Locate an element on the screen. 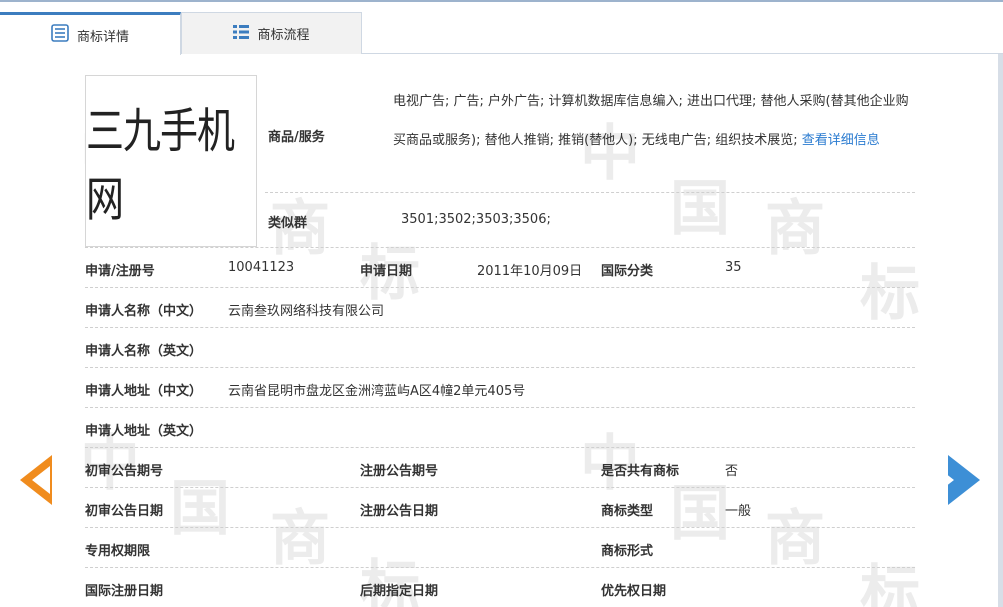  address-en-label: 申请人地址（英文） is located at coordinates (144, 431).